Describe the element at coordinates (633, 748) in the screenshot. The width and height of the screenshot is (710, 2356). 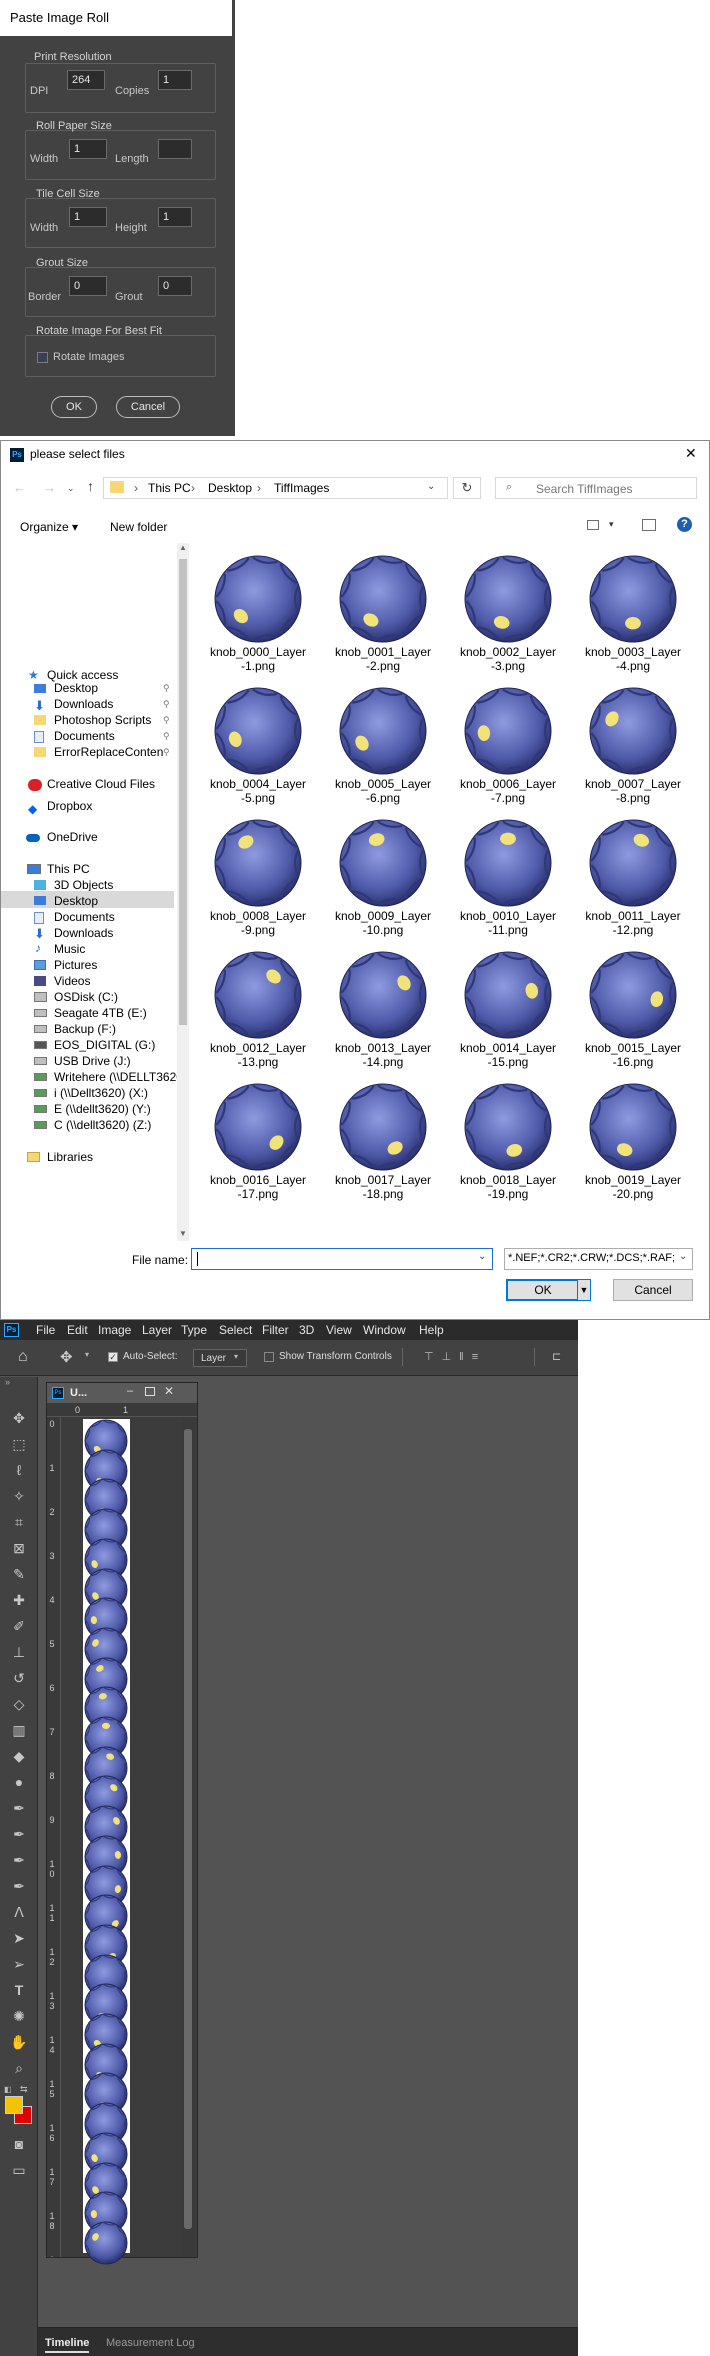
I see `file-tile: knob_0007_Layer -8.png` at that location.